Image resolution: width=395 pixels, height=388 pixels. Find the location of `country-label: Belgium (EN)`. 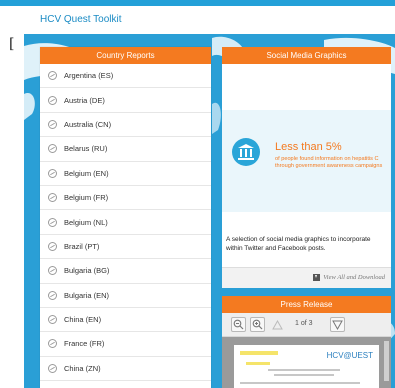

country-label: Belgium (EN) is located at coordinates (86, 173).